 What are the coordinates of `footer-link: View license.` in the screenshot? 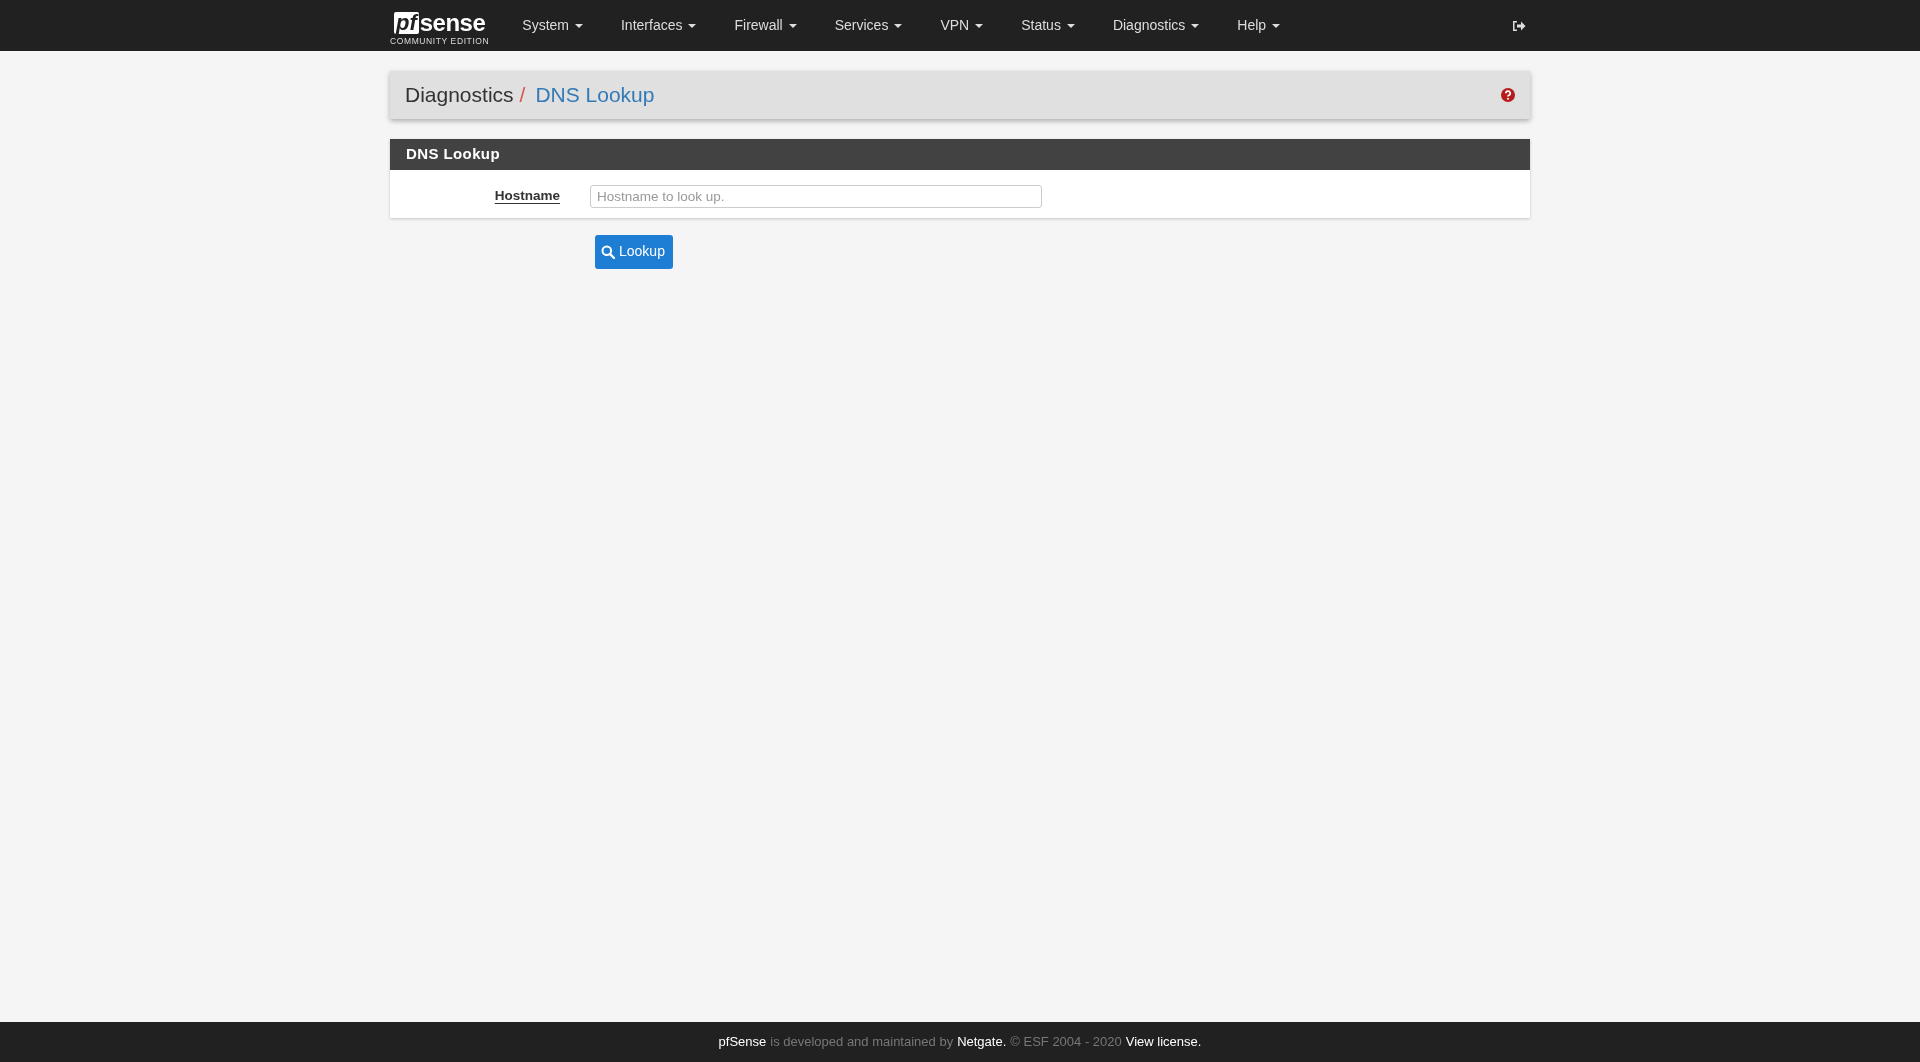 It's located at (1163, 1042).